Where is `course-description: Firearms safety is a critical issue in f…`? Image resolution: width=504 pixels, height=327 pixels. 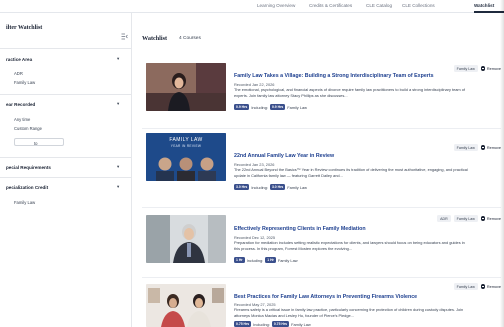
course-description: Firearms safety is a critical issue in f… is located at coordinates (349, 312).